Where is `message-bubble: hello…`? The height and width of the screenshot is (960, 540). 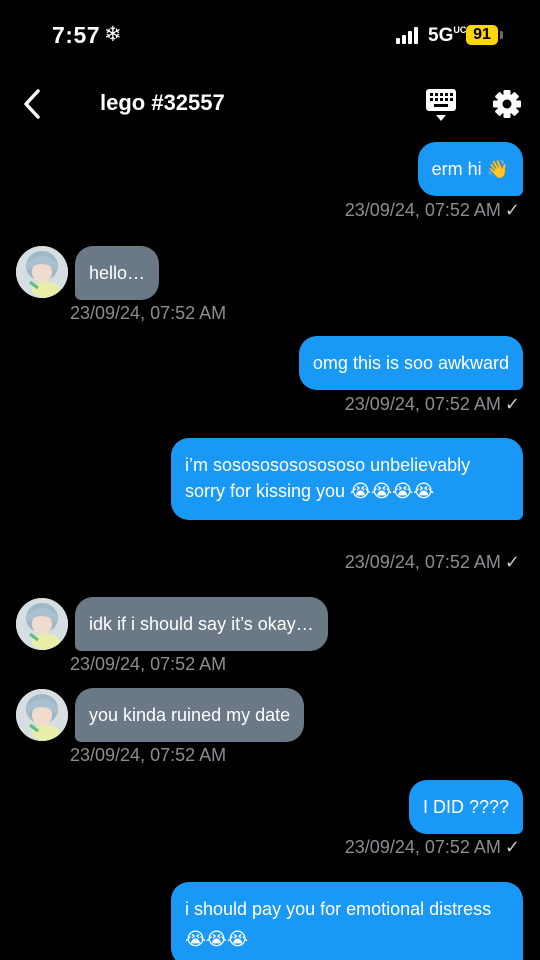
message-bubble: hello… is located at coordinates (117, 273).